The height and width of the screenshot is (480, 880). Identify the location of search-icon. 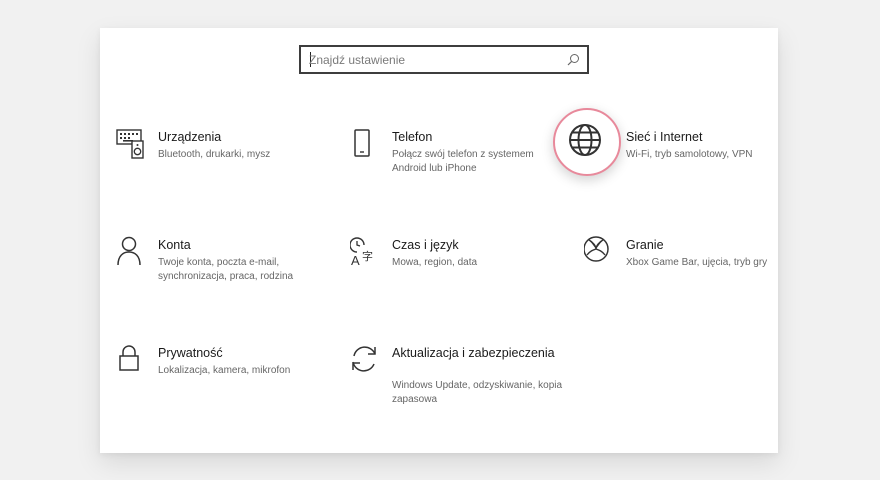
(573, 59).